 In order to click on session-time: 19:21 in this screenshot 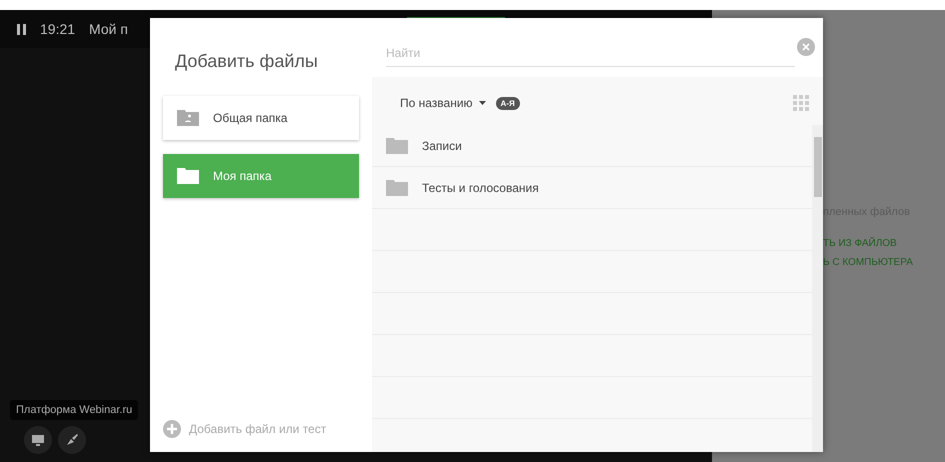, I will do `click(58, 29)`.